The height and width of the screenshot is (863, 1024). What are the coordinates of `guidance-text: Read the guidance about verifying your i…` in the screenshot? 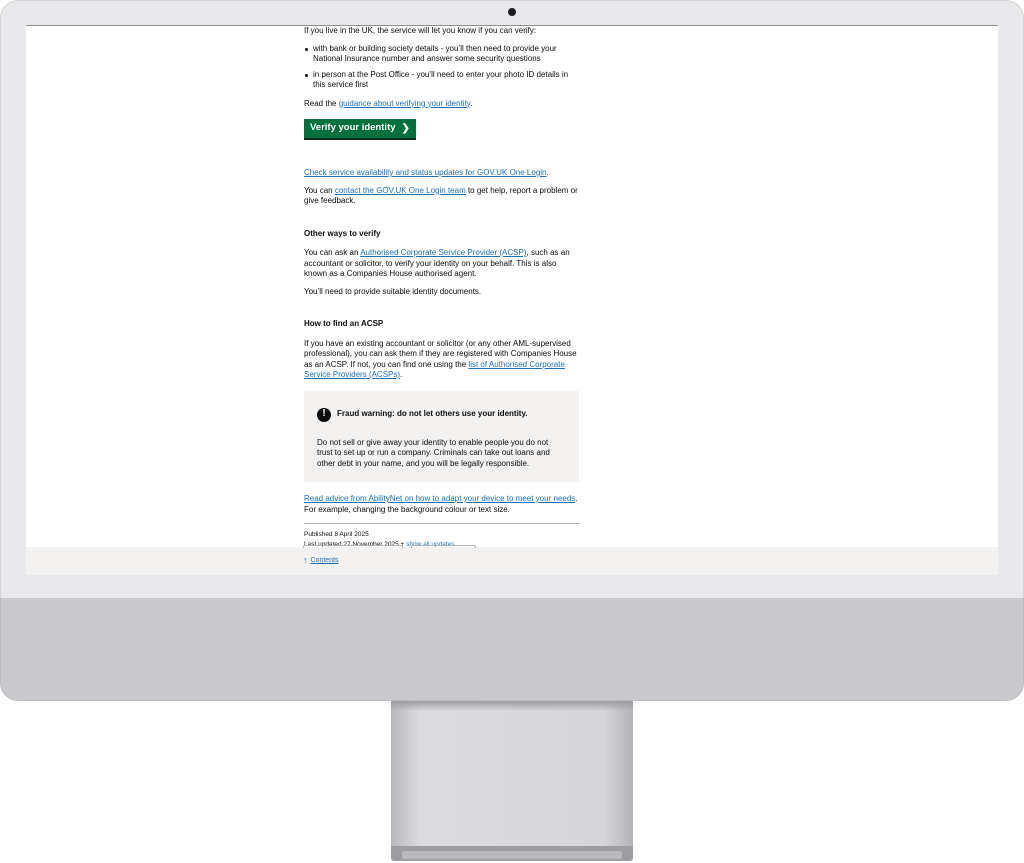 It's located at (388, 103).